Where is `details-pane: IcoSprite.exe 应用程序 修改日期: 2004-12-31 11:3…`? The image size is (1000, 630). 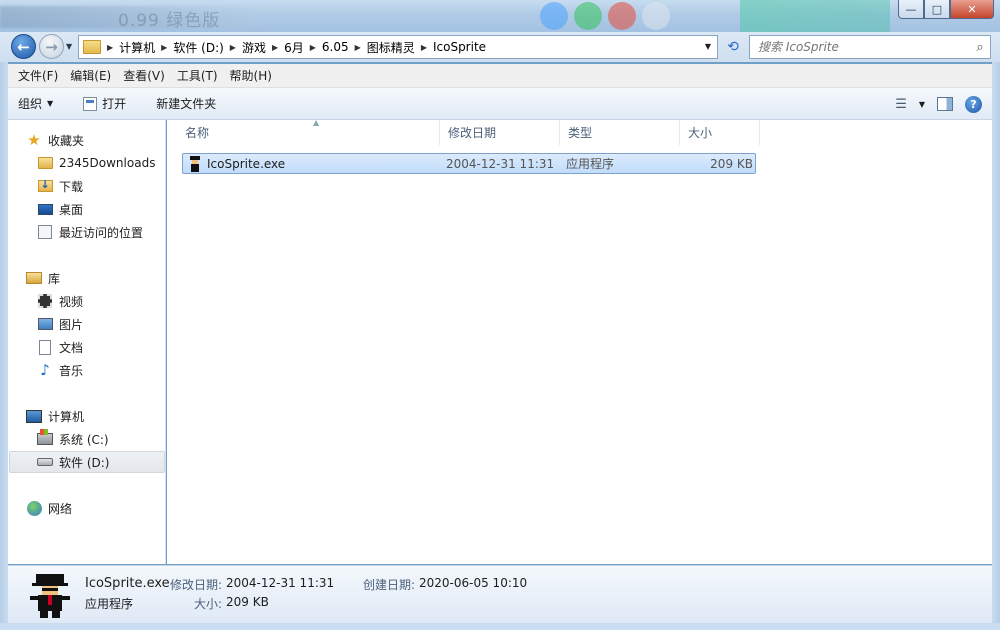 details-pane: IcoSprite.exe 应用程序 修改日期: 2004-12-31 11:3… is located at coordinates (500, 594).